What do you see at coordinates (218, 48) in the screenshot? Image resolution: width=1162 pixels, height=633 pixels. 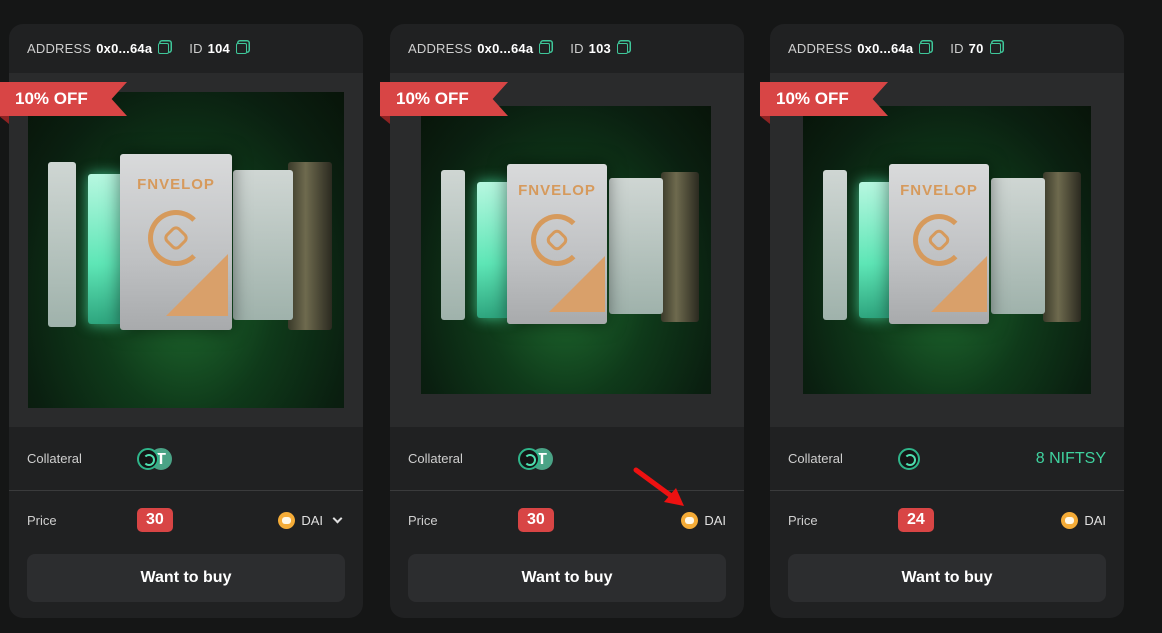 I see `id-value: 104` at bounding box center [218, 48].